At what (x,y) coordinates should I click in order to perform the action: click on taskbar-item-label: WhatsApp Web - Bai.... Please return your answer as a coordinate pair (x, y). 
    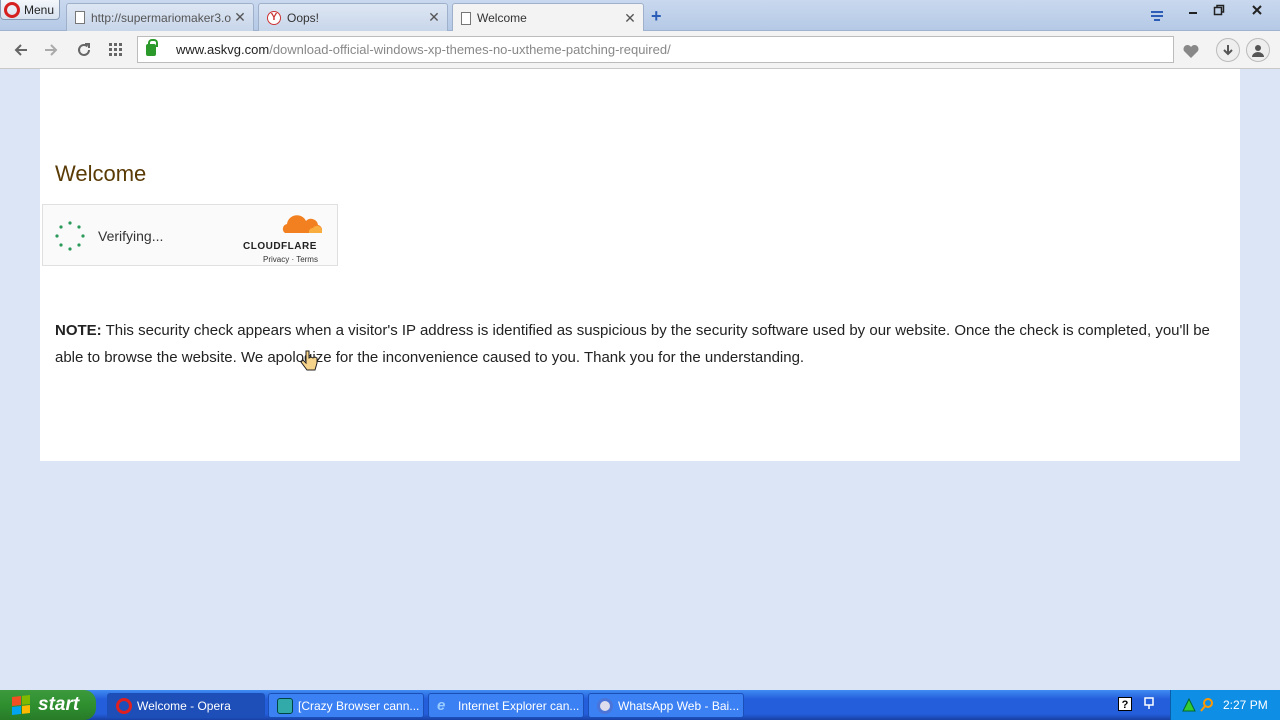
    Looking at the image, I should click on (679, 705).